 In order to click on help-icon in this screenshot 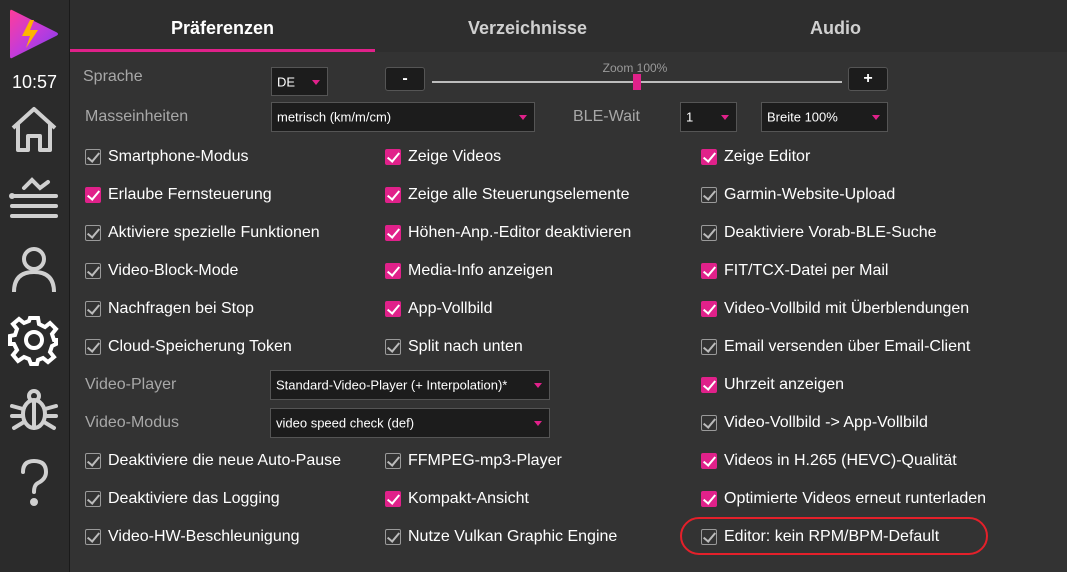, I will do `click(34, 482)`.